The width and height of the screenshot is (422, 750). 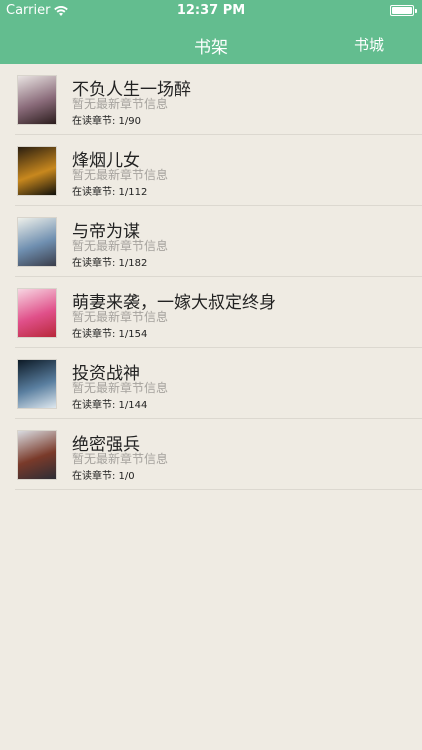 I want to click on book-item: 与帝为谋 暂无最新章节信息 在读章节: 1/182, so click(x=218, y=241).